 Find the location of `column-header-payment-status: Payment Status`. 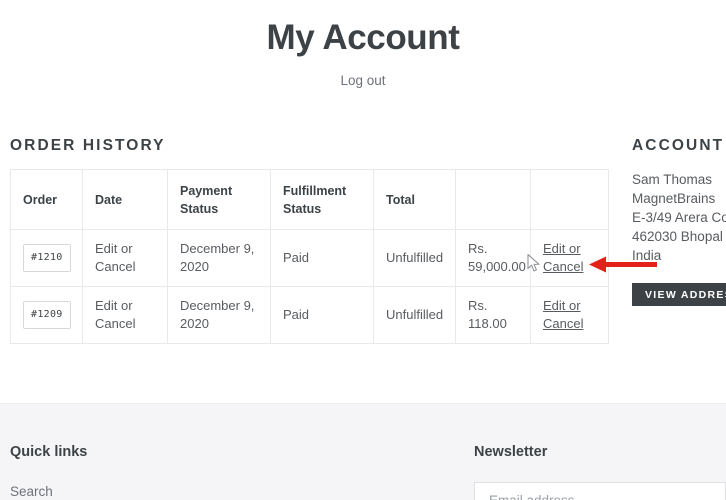

column-header-payment-status: Payment Status is located at coordinates (219, 199).